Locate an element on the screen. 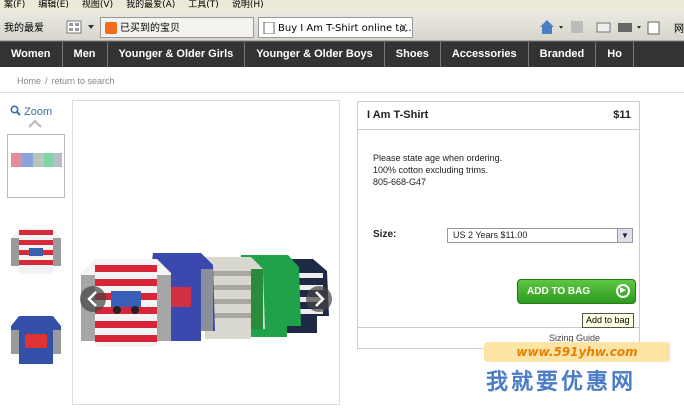 The image size is (684, 408). blue-shirt-image is located at coordinates (36, 340).